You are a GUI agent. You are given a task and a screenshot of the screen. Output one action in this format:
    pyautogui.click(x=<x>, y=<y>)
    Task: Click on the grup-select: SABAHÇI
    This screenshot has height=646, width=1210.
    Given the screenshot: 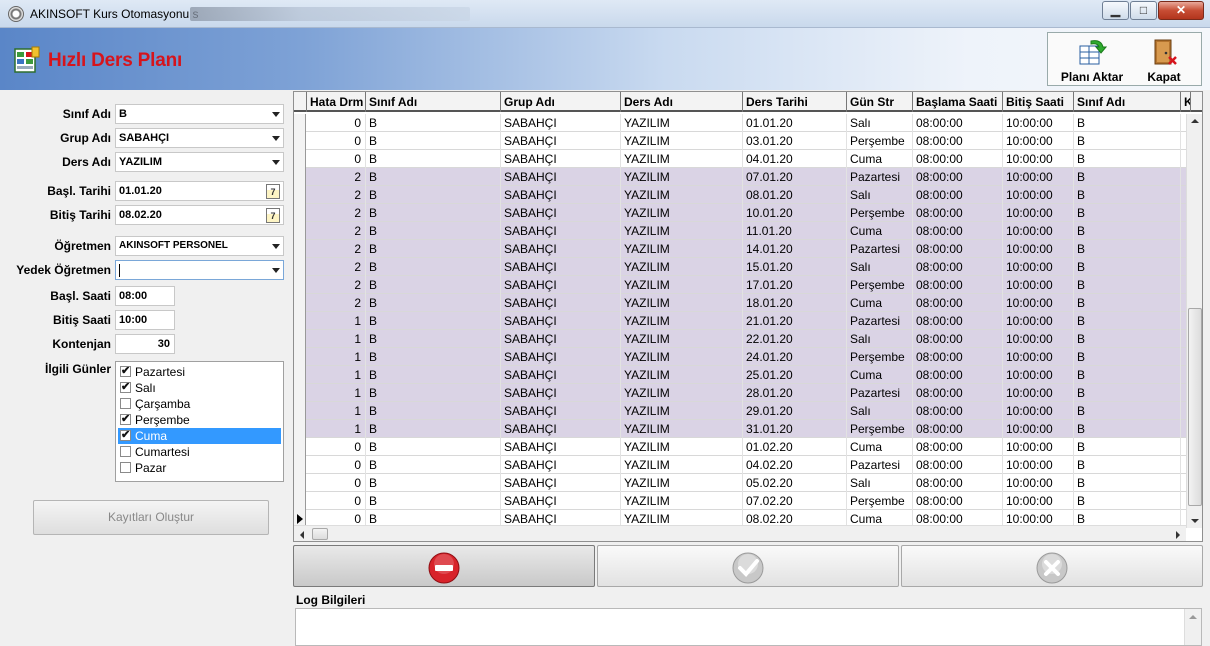 What is the action you would take?
    pyautogui.click(x=199, y=138)
    